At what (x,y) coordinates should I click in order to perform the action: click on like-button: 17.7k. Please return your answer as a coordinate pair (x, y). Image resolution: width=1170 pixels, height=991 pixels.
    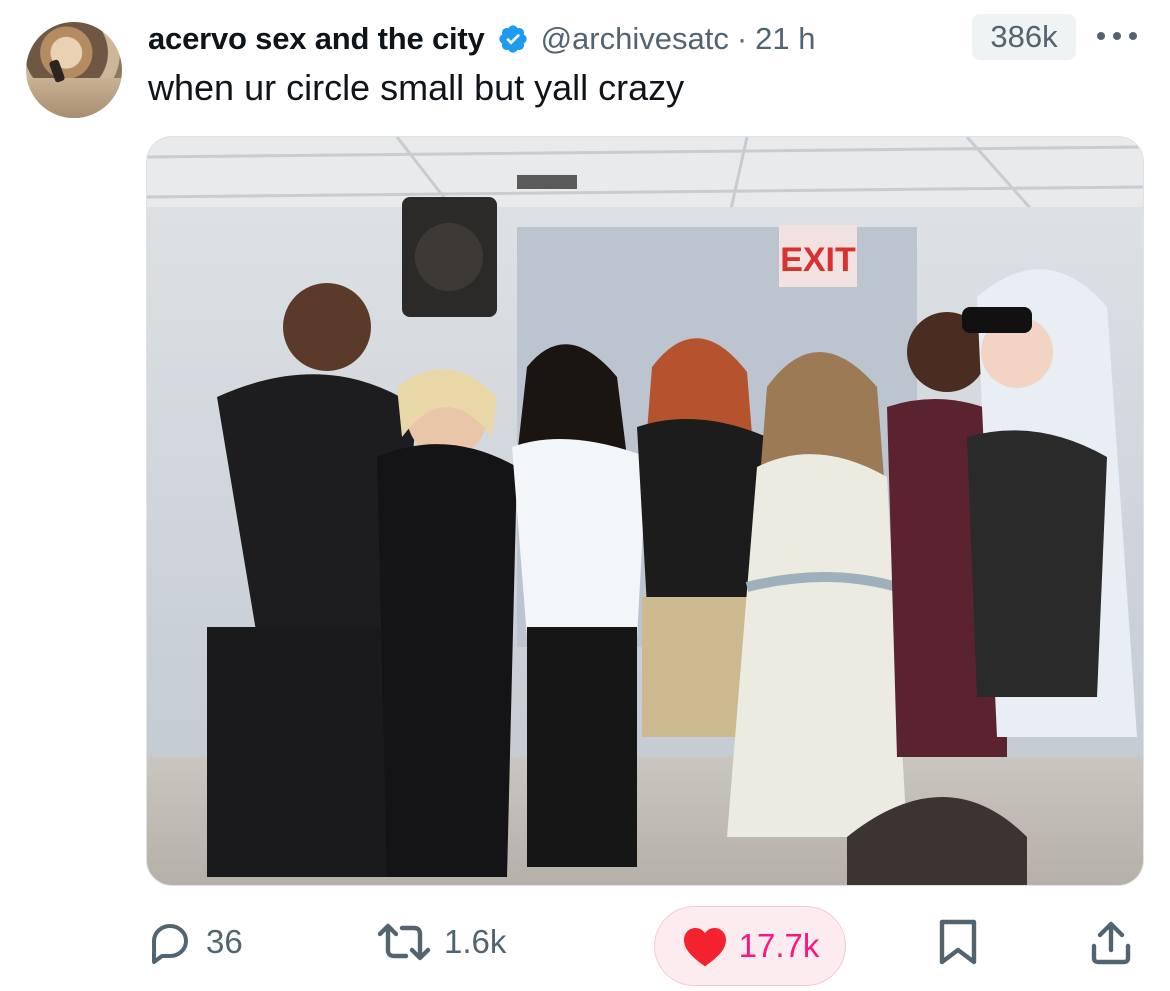
    Looking at the image, I should click on (750, 946).